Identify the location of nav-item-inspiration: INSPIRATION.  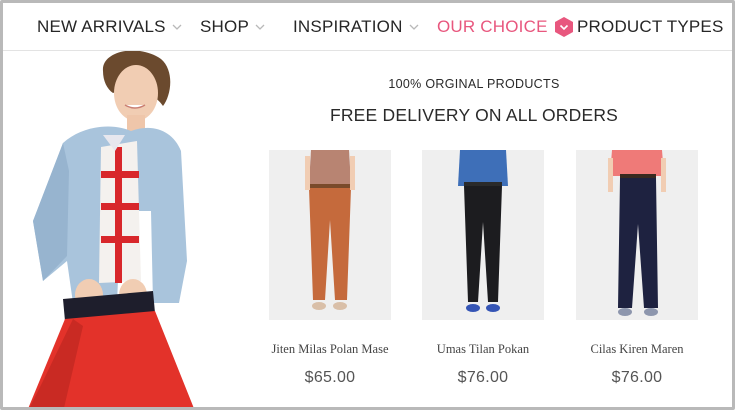
(356, 27).